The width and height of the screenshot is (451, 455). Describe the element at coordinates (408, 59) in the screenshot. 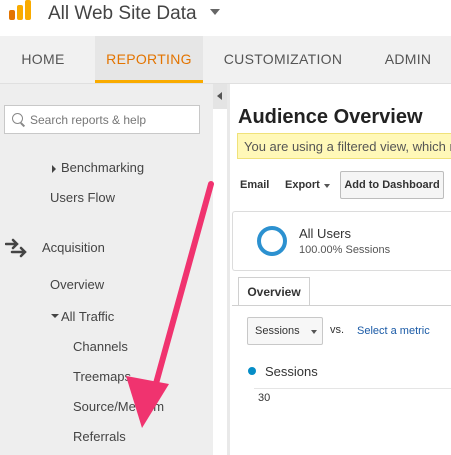

I see `tab-admin: ADMIN` at that location.